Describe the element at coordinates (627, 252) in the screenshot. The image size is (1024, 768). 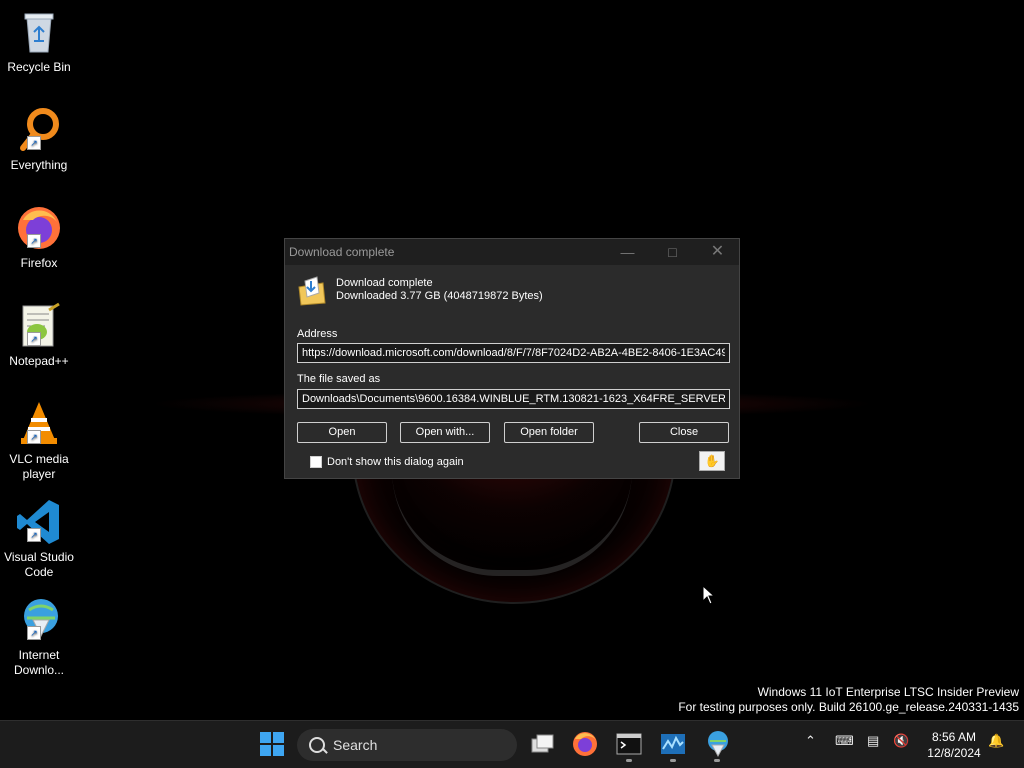
I see `minimize-icon: —` at that location.